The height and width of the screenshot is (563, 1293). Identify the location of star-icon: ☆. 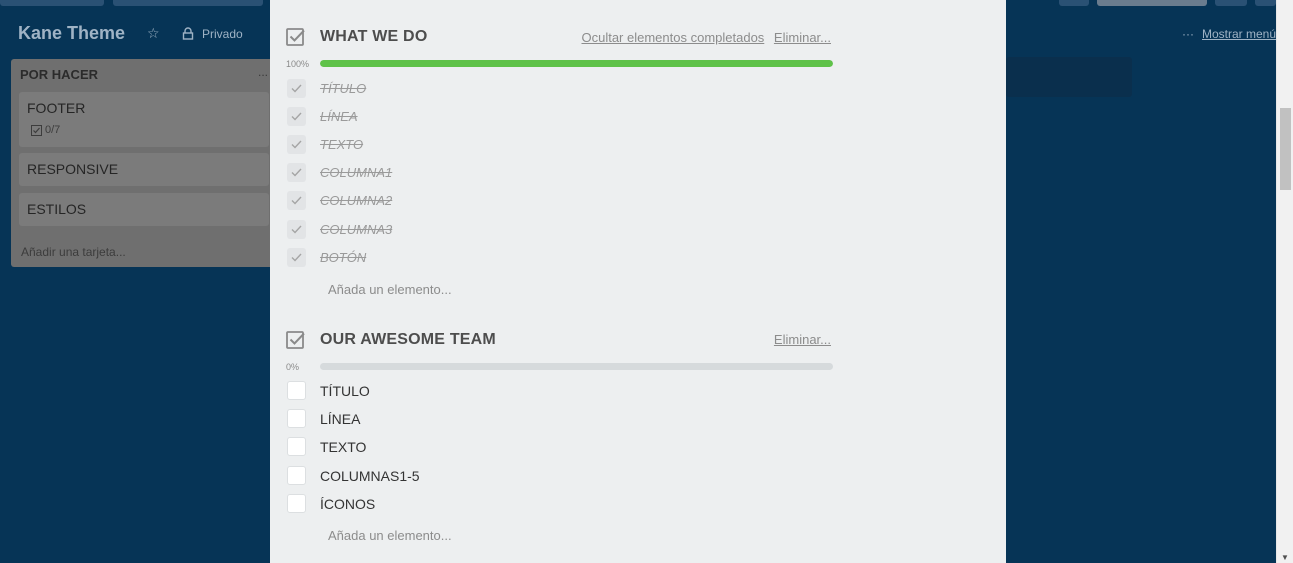
(153, 33).